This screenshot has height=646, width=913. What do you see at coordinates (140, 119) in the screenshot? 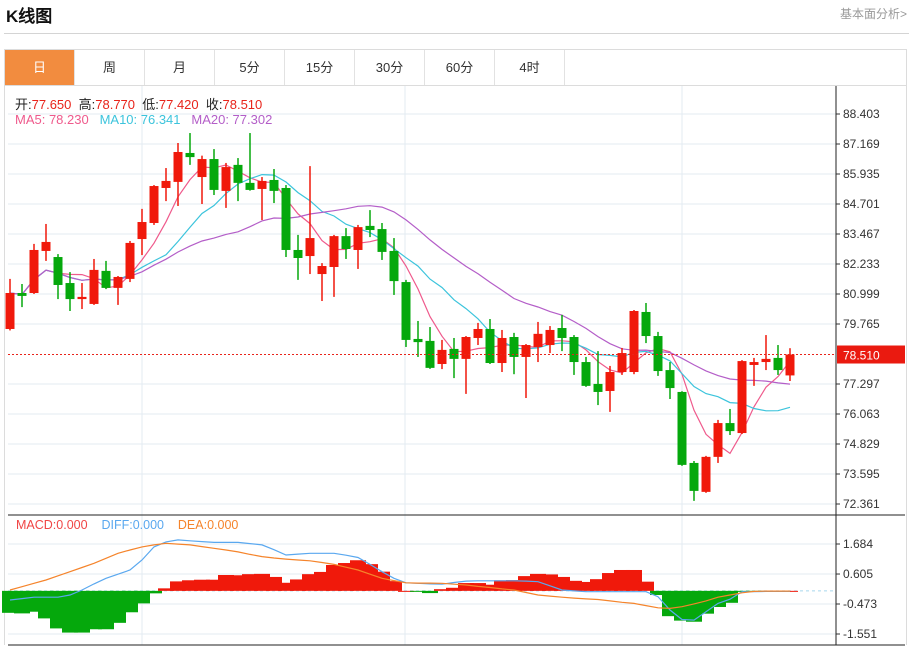
I see `ma10-value: MA10: 76.341` at bounding box center [140, 119].